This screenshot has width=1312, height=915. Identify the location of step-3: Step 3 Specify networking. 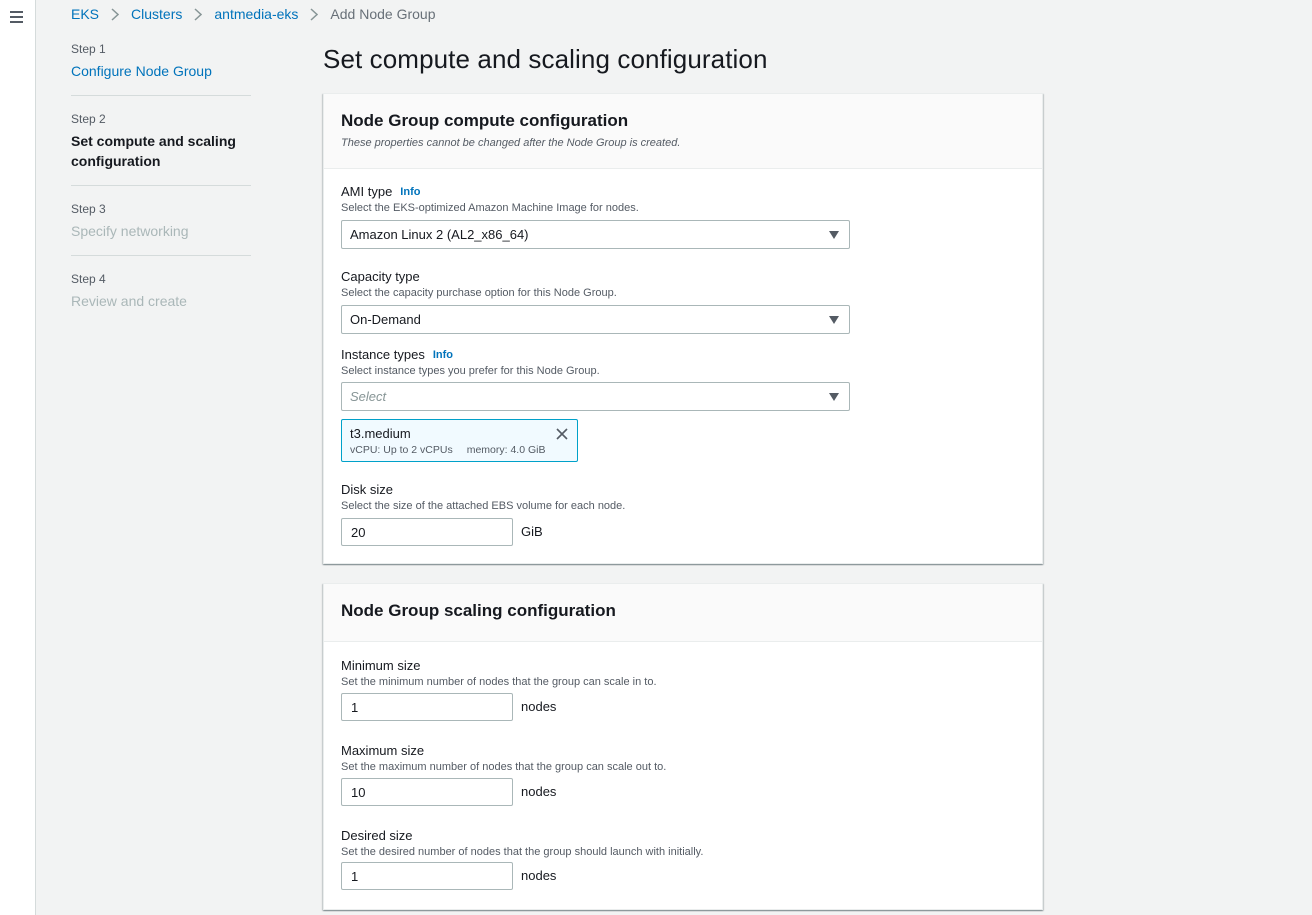
(161, 229).